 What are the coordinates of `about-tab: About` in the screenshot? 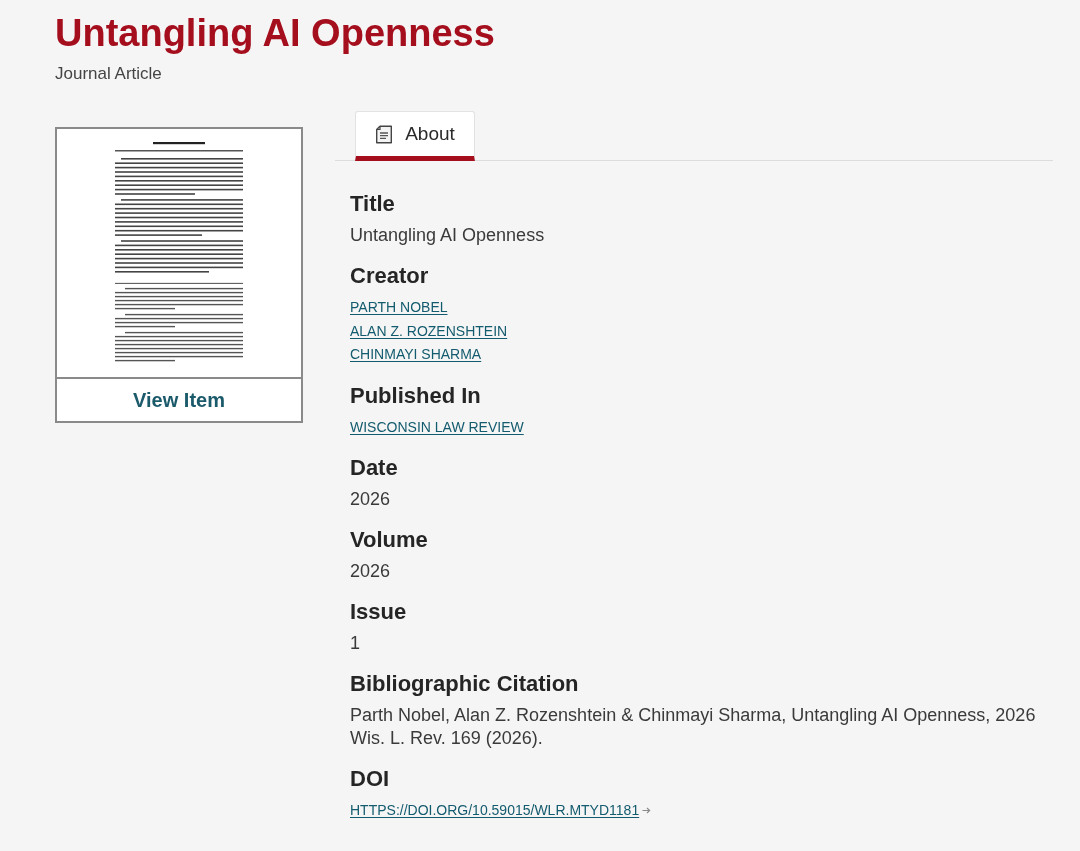 It's located at (415, 136).